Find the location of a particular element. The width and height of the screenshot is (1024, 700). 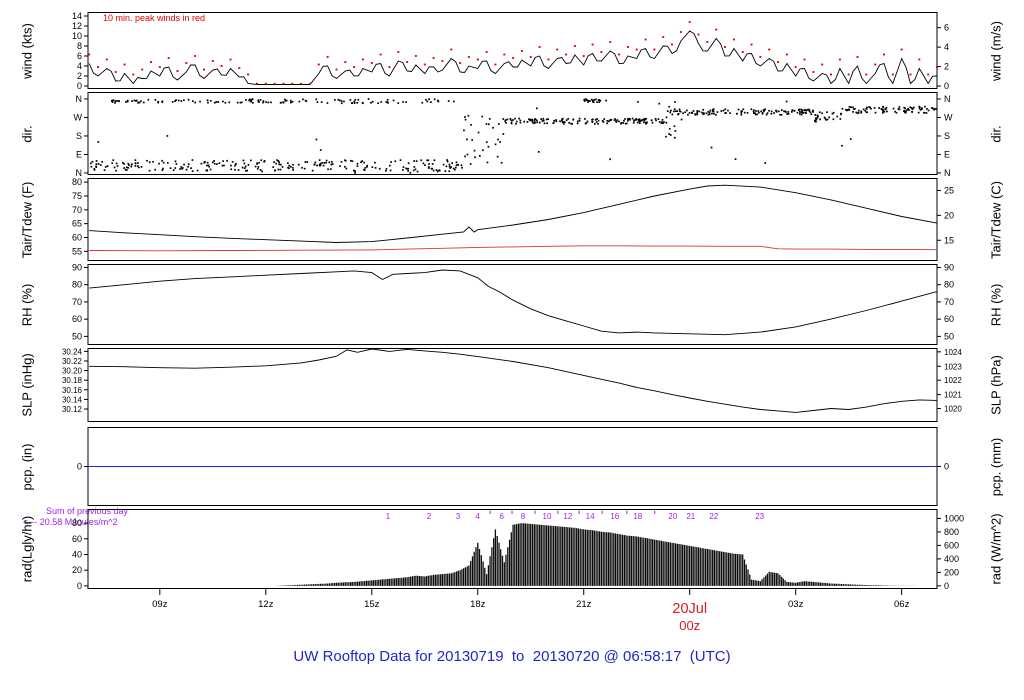

ytick-right-label: W is located at coordinates (948, 117).